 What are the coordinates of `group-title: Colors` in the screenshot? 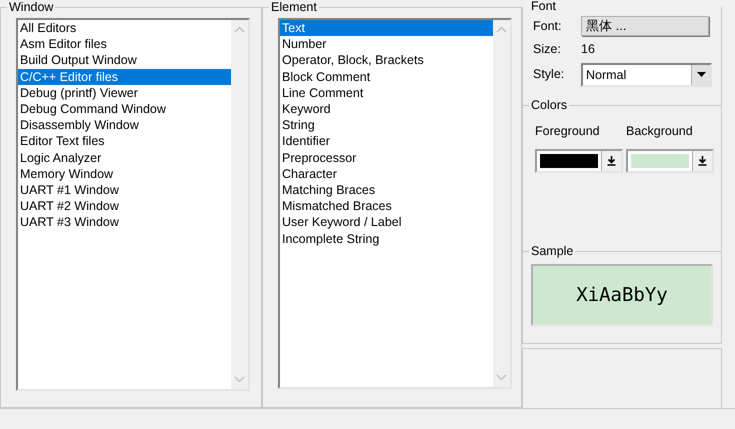 It's located at (549, 105).